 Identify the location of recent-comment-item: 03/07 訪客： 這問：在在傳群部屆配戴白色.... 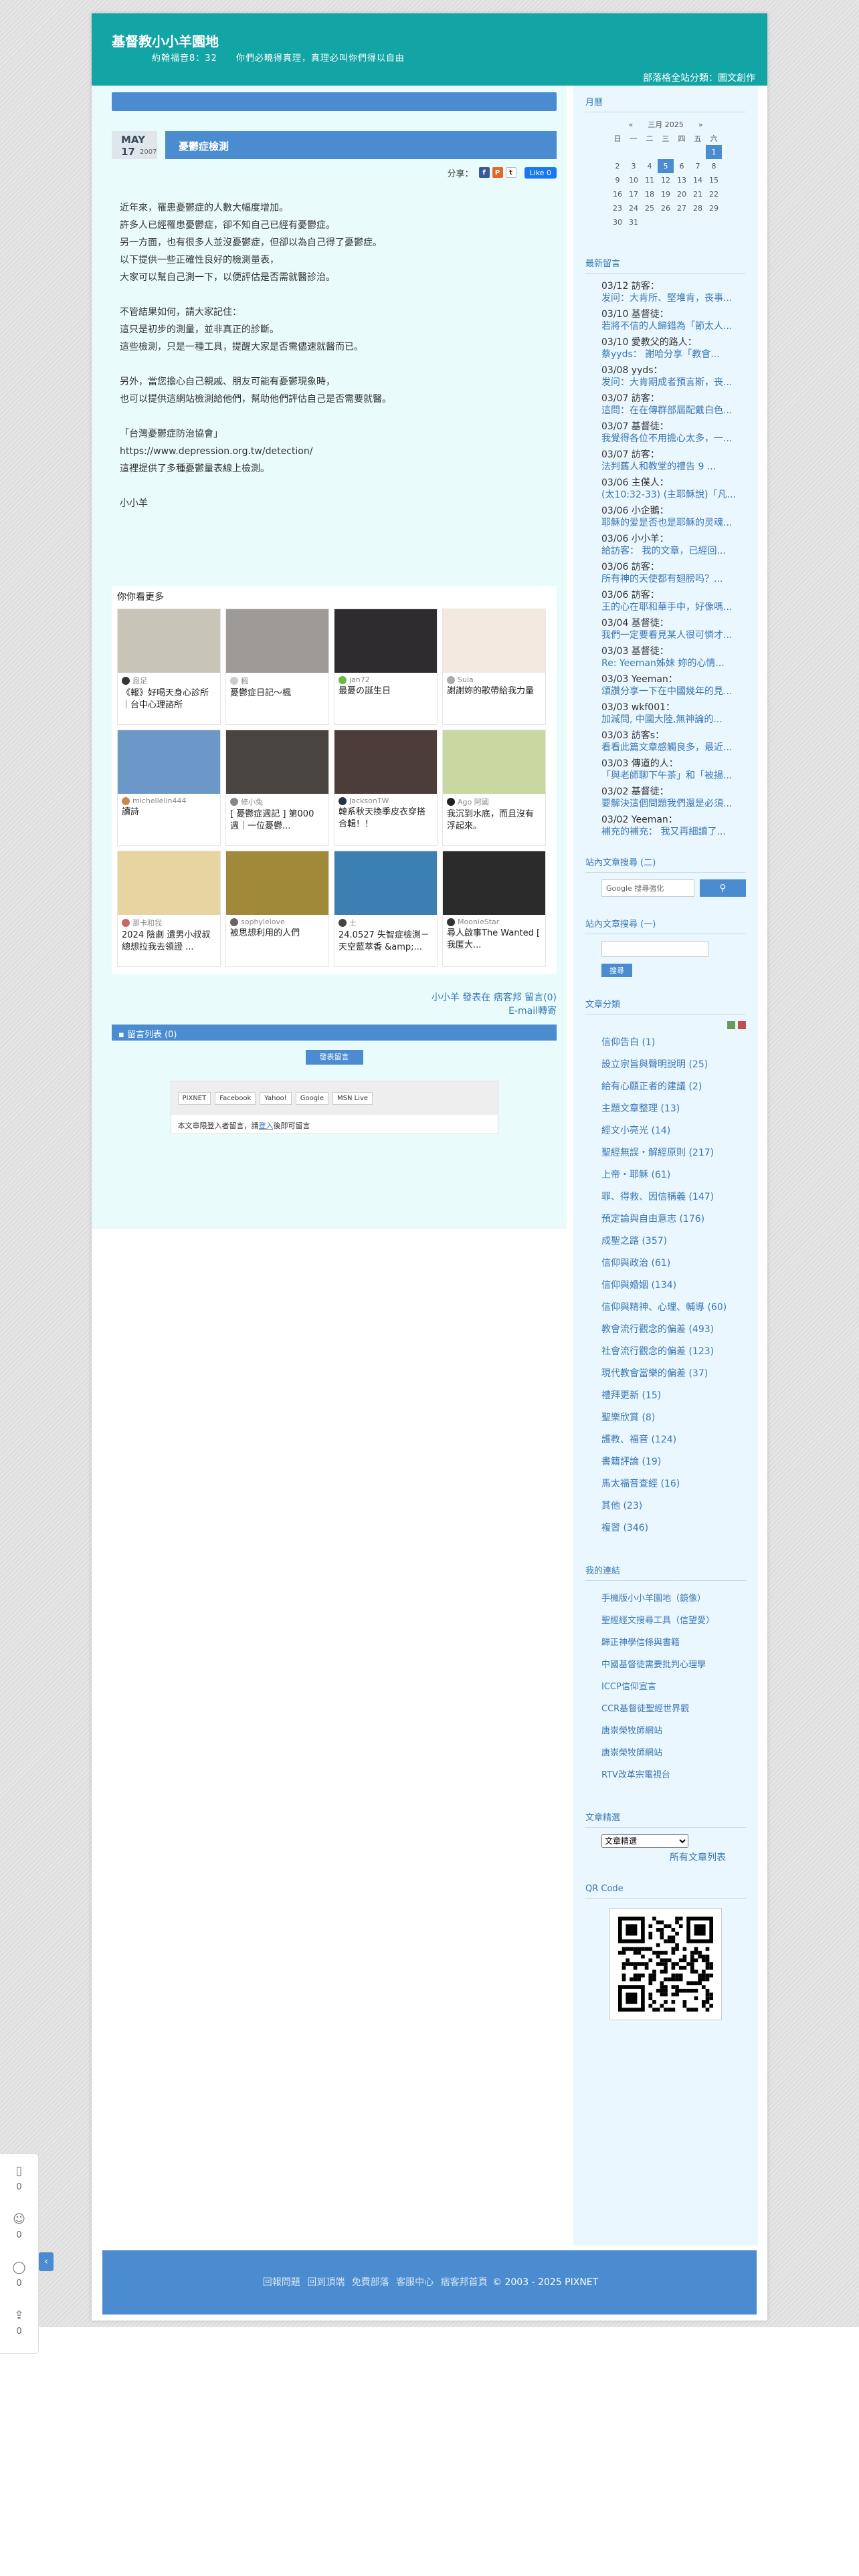
(673, 405).